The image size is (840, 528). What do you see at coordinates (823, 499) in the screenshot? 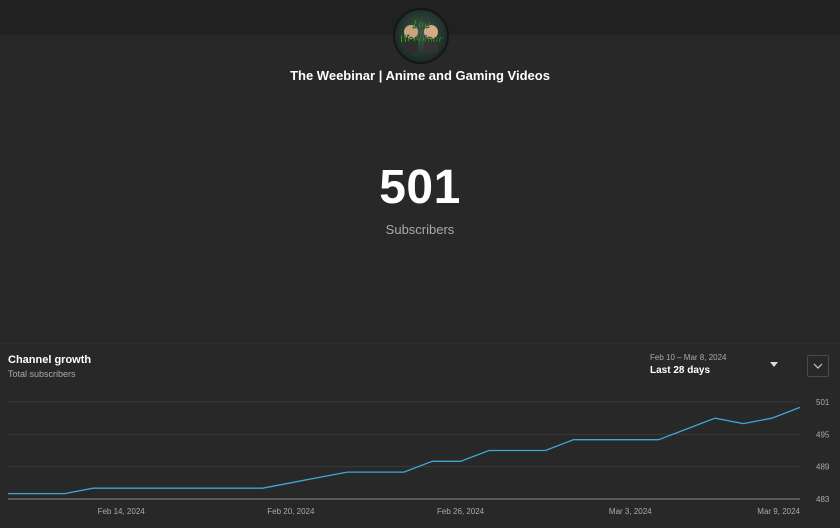
I see `y-tick-label: 483` at bounding box center [823, 499].